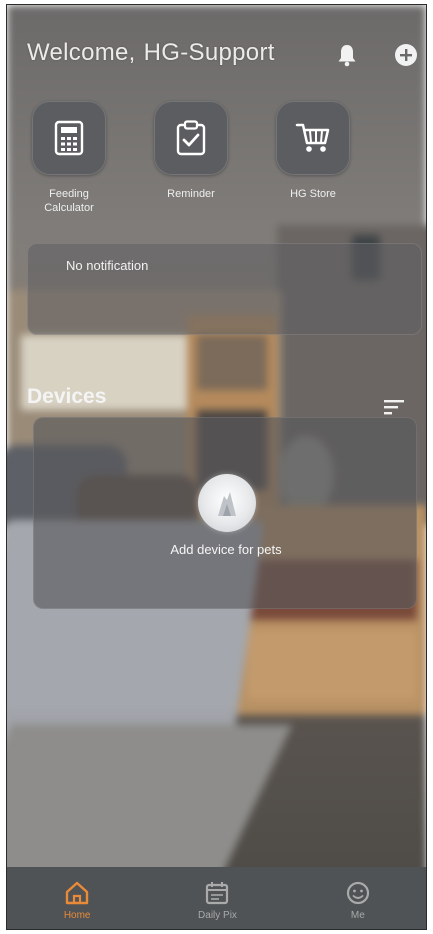 The width and height of the screenshot is (433, 934). Describe the element at coordinates (69, 138) in the screenshot. I see `calculator-icon` at that location.